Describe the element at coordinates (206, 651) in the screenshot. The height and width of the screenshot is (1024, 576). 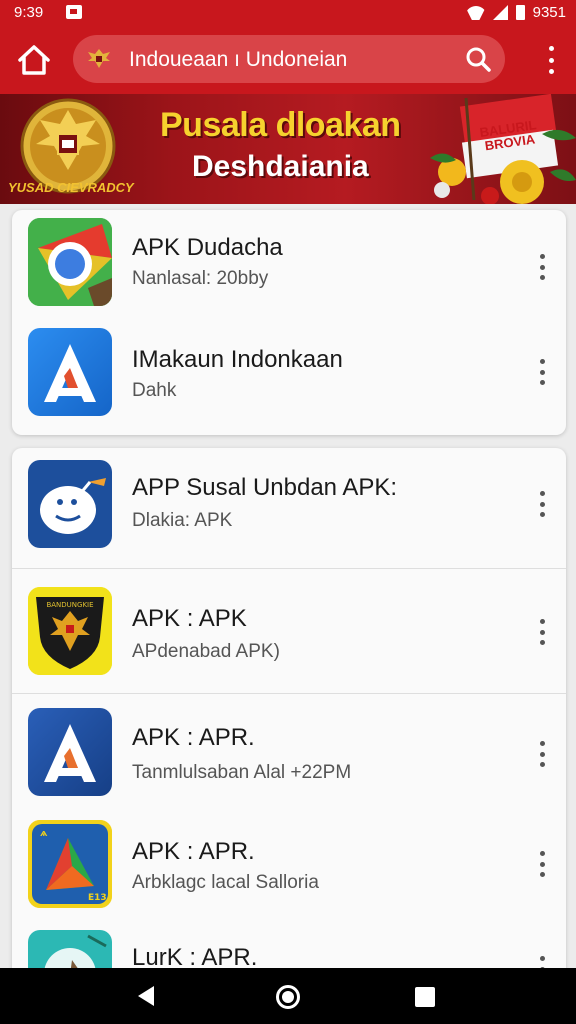
I see `app-subtitle: APdenabad APK)` at that location.